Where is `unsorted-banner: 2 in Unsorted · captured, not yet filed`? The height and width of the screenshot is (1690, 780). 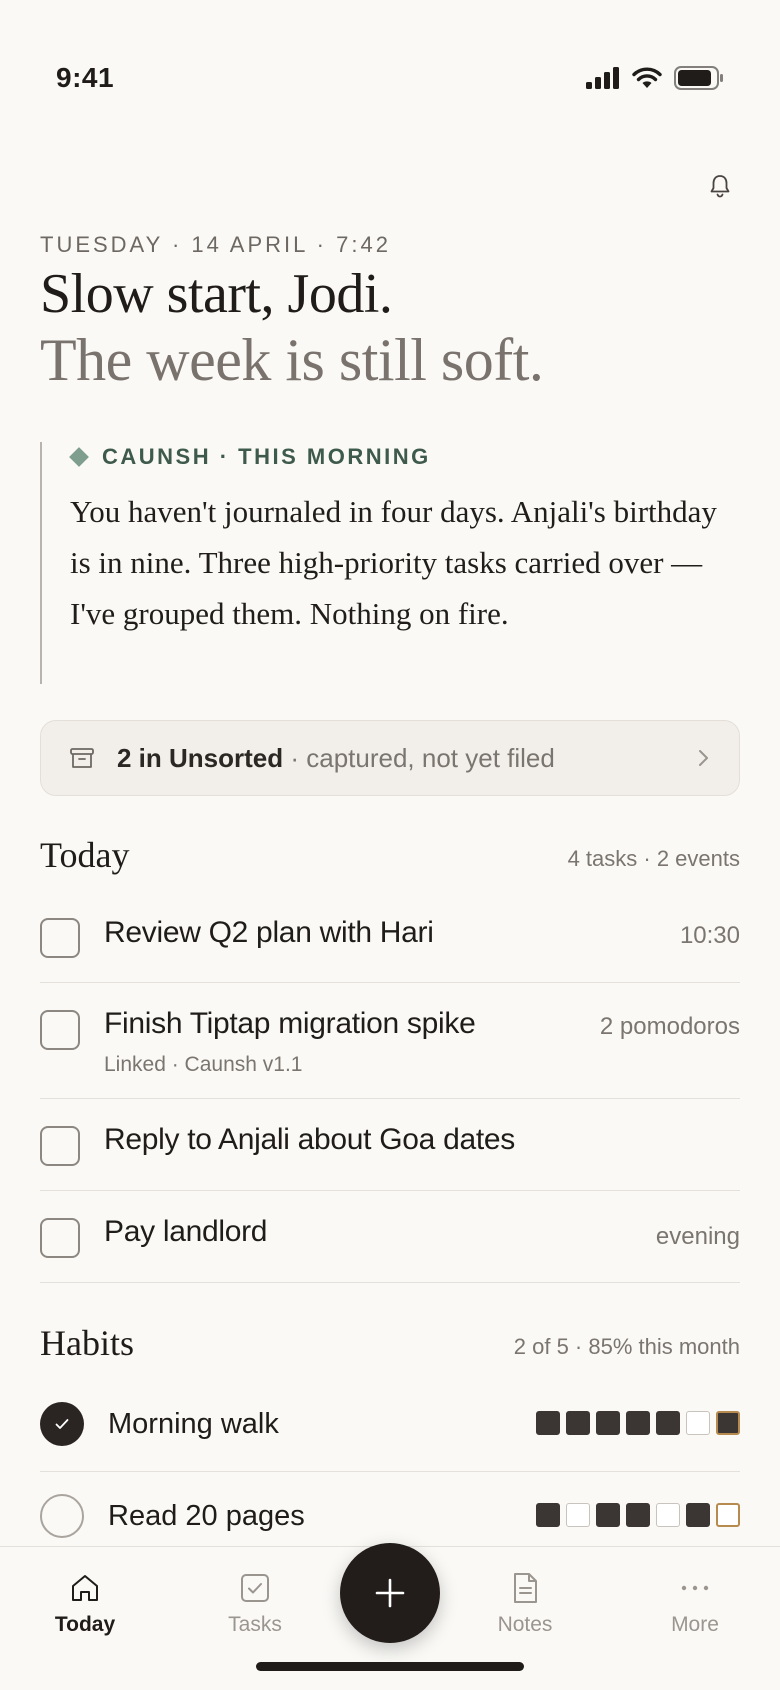
unsorted-banner: 2 in Unsorted · captured, not yet filed is located at coordinates (390, 758).